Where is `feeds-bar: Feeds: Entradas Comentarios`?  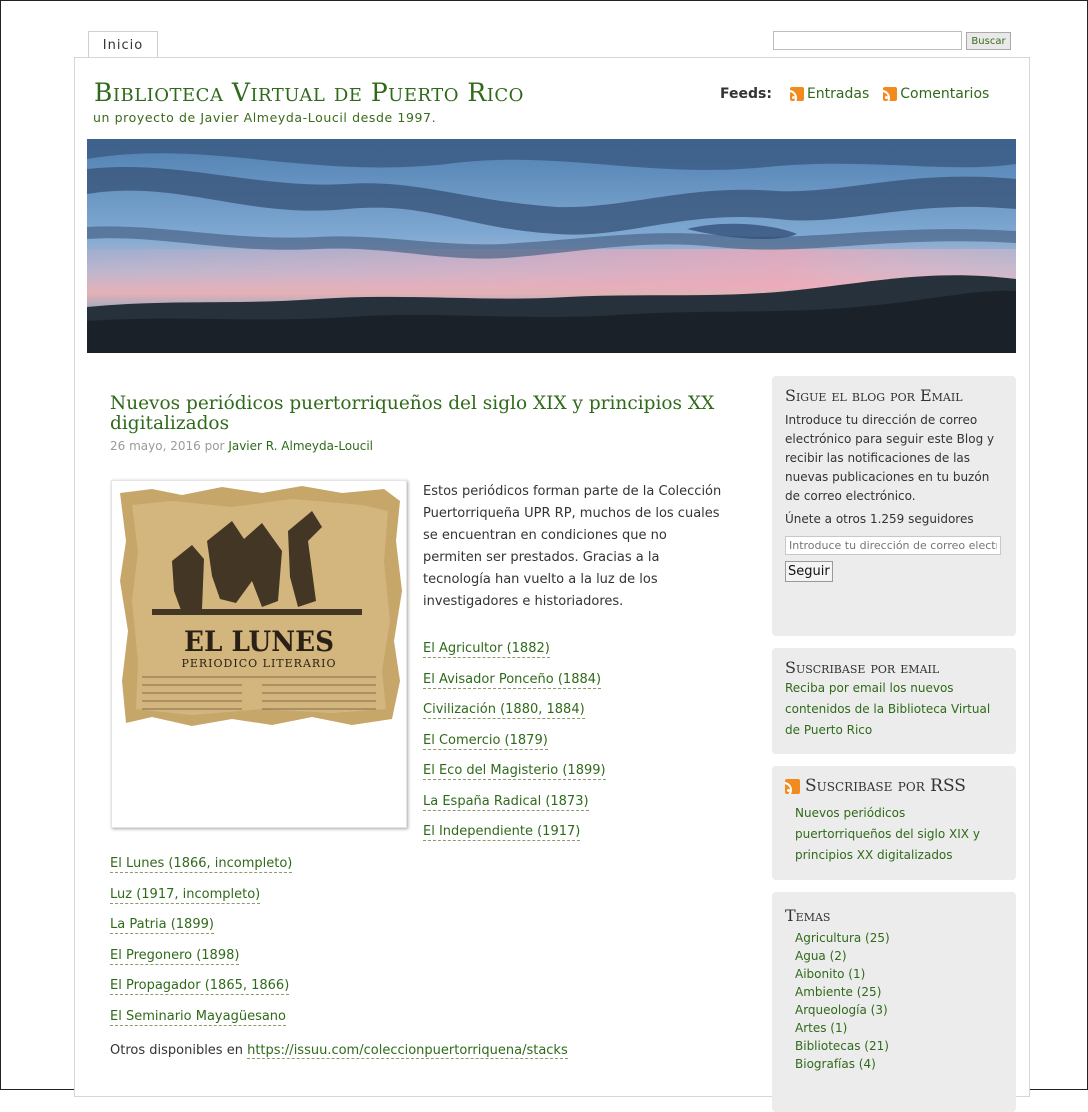 feeds-bar: Feeds: Entradas Comentarios is located at coordinates (861, 94).